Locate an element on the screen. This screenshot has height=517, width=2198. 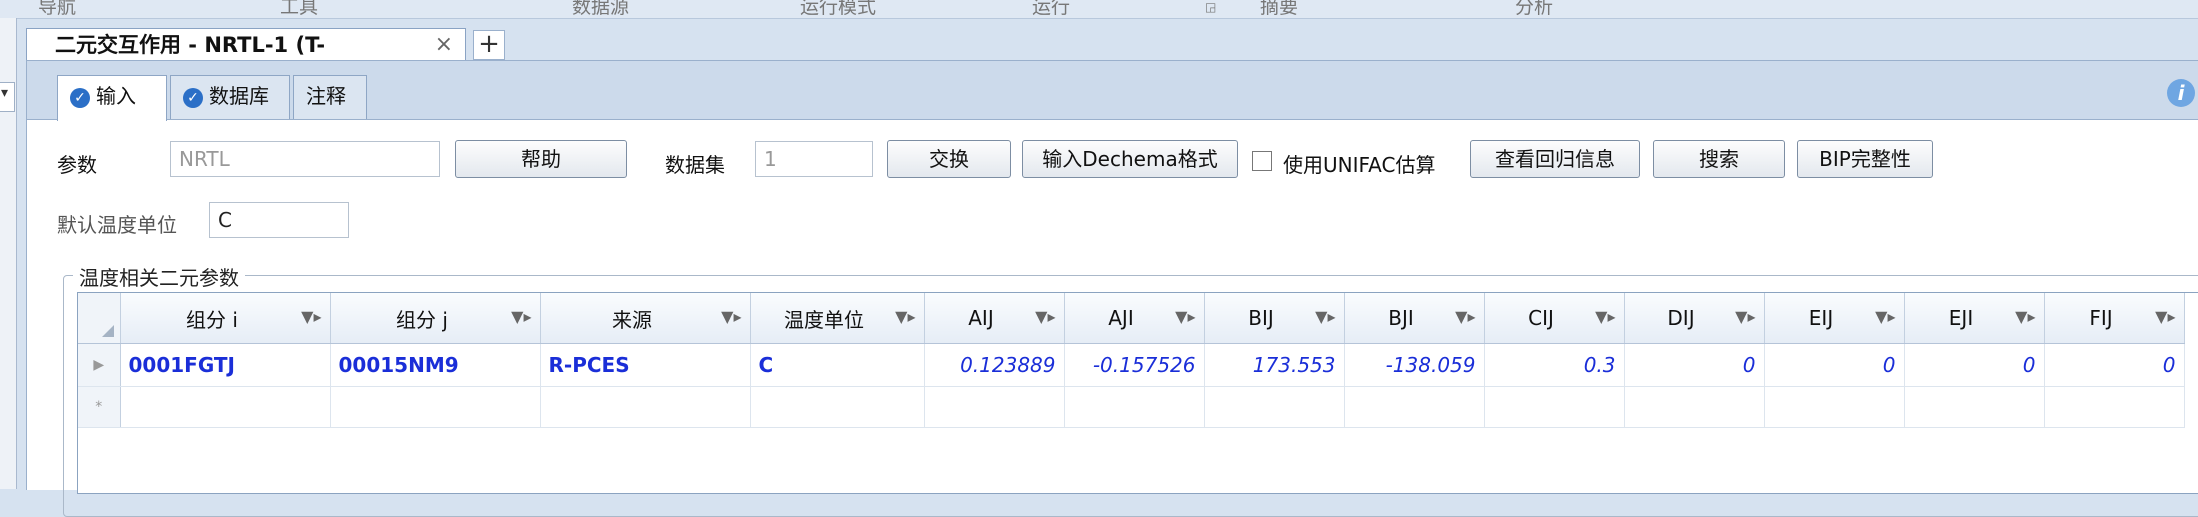
column-header: DIJ ▼▸ is located at coordinates (1694, 318).